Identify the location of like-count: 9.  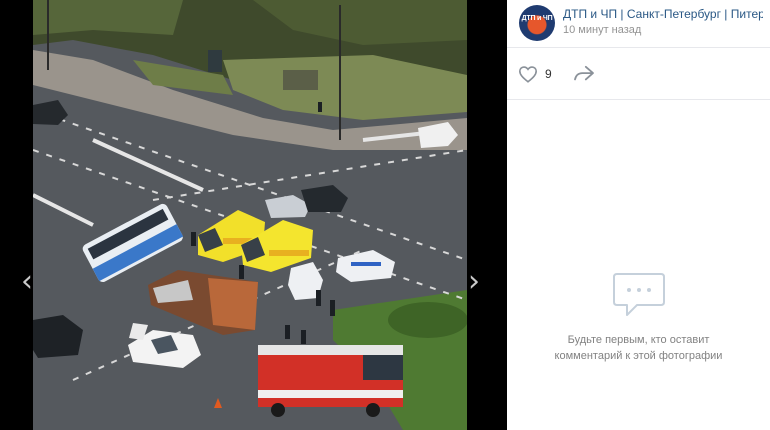
(548, 74).